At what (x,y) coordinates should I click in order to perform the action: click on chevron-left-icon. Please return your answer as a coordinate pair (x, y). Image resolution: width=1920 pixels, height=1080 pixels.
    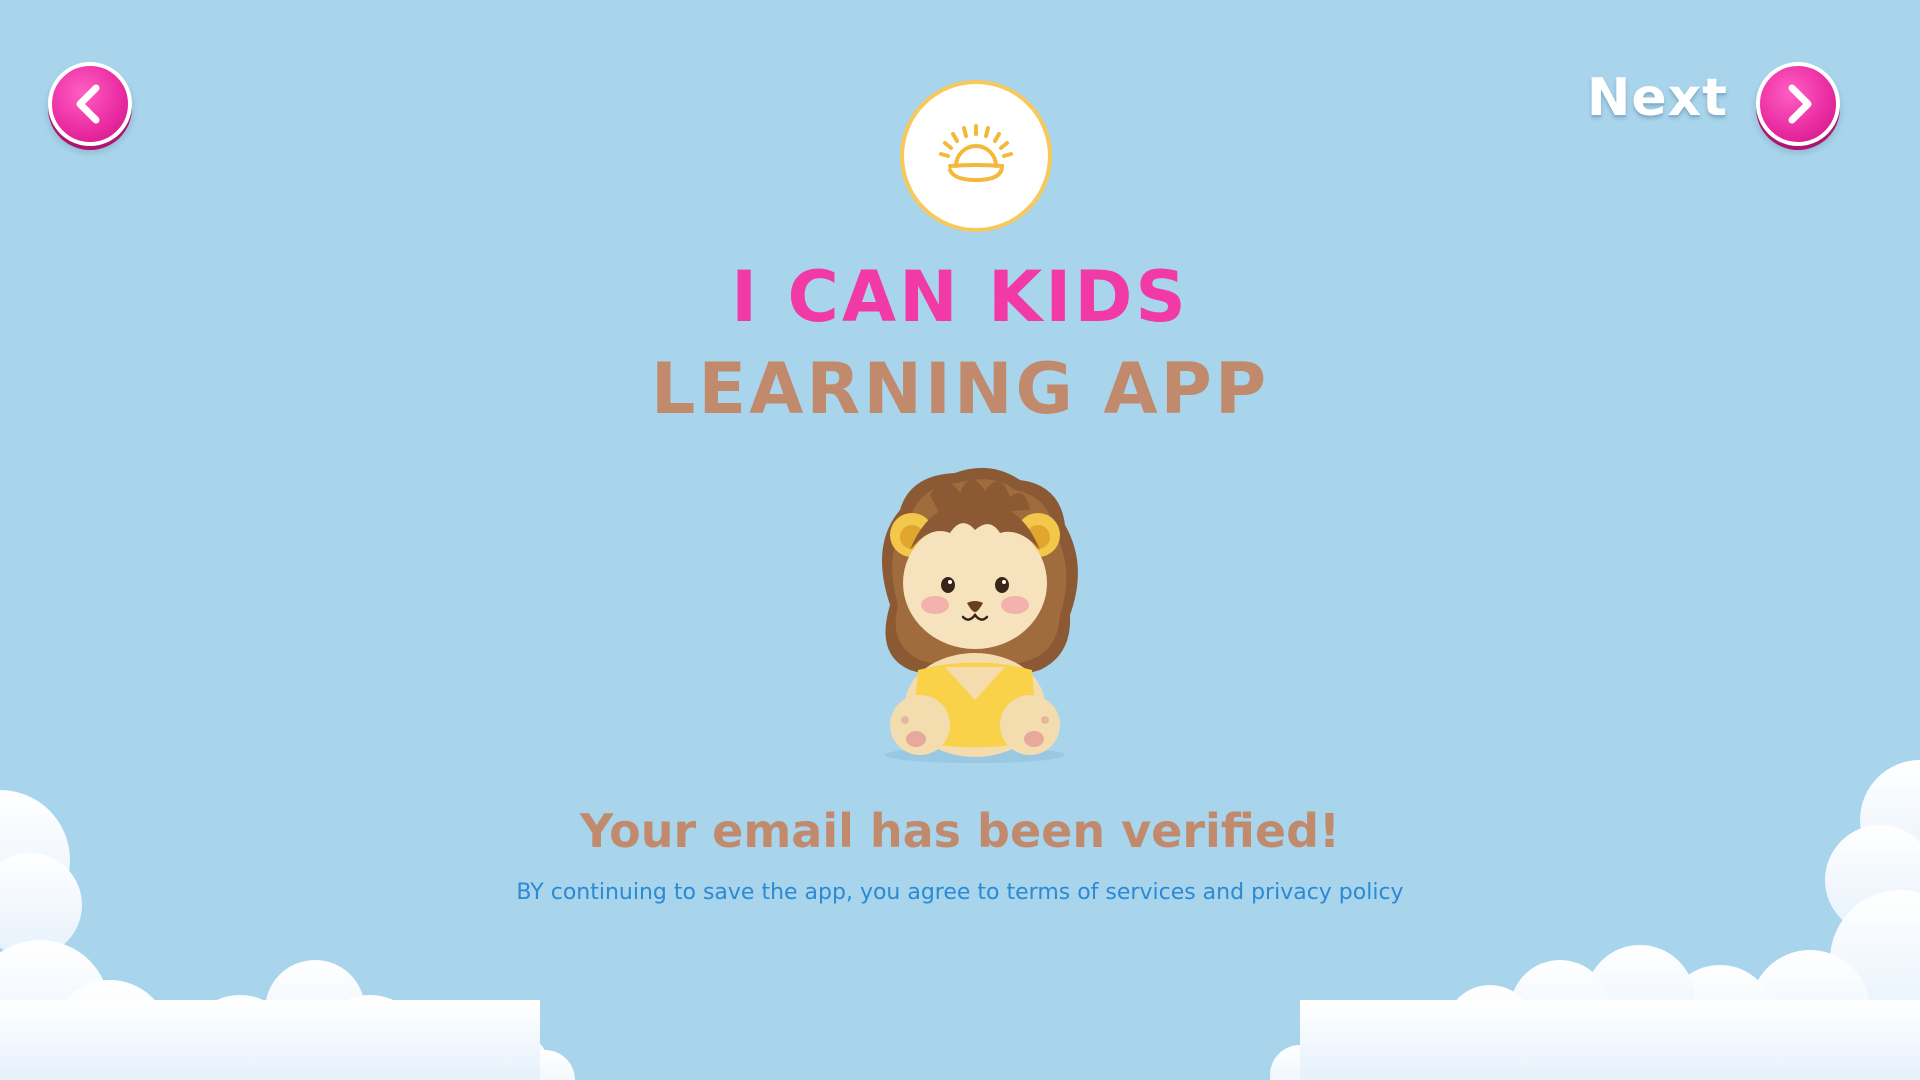
    Looking at the image, I should click on (88, 104).